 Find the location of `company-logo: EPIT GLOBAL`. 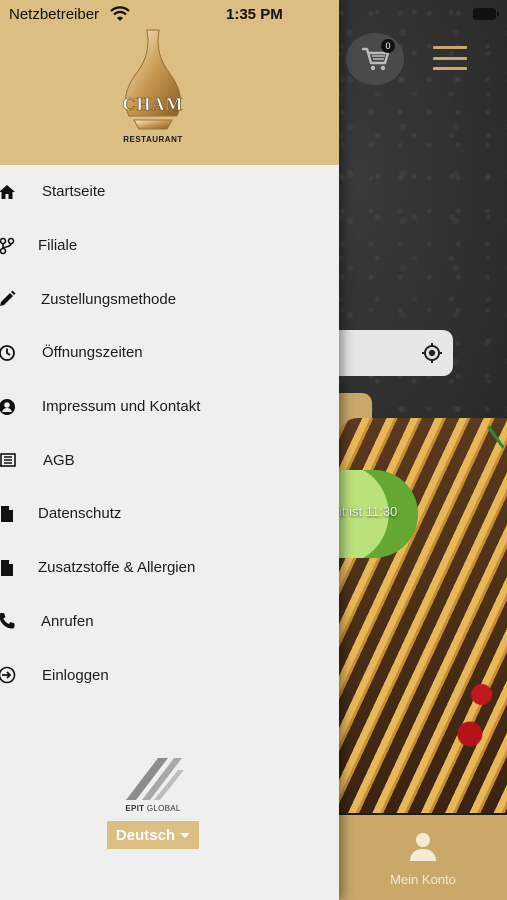

company-logo: EPIT GLOBAL is located at coordinates (153, 783).